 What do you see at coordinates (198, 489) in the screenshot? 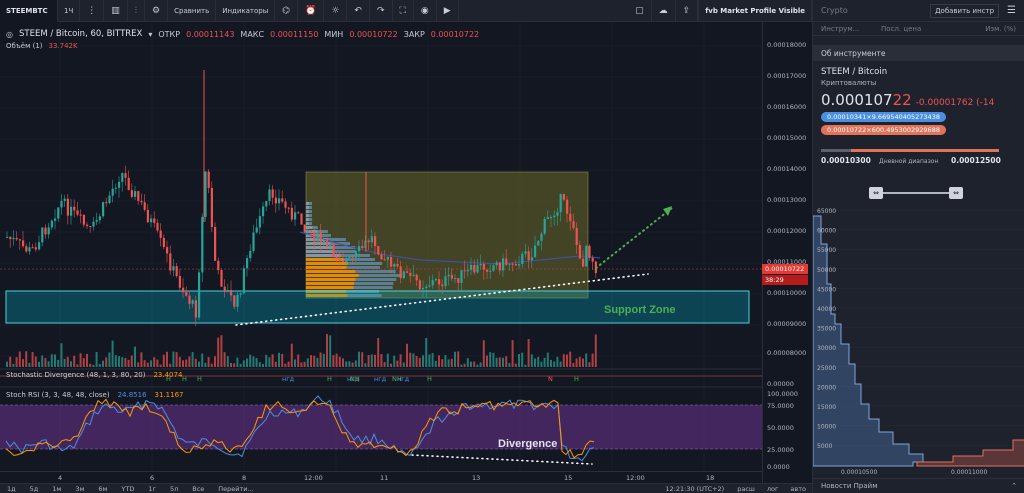
I see `range-all: Все` at bounding box center [198, 489].